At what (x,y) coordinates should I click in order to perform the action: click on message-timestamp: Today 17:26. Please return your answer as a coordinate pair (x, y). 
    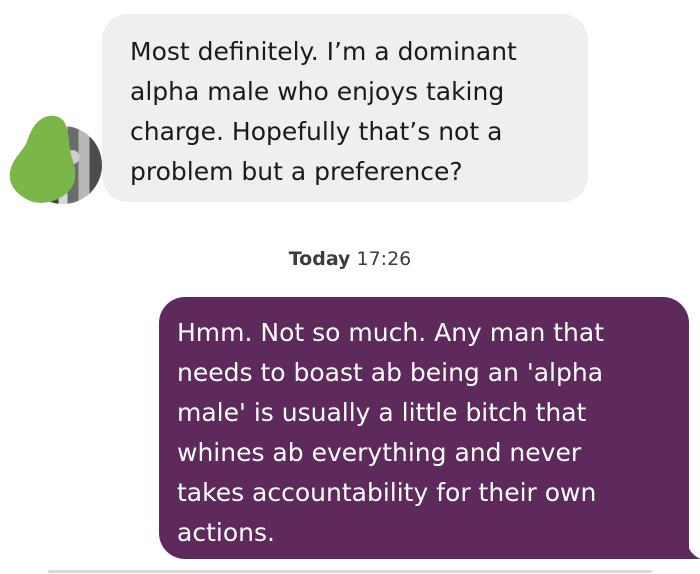
    Looking at the image, I should click on (350, 259).